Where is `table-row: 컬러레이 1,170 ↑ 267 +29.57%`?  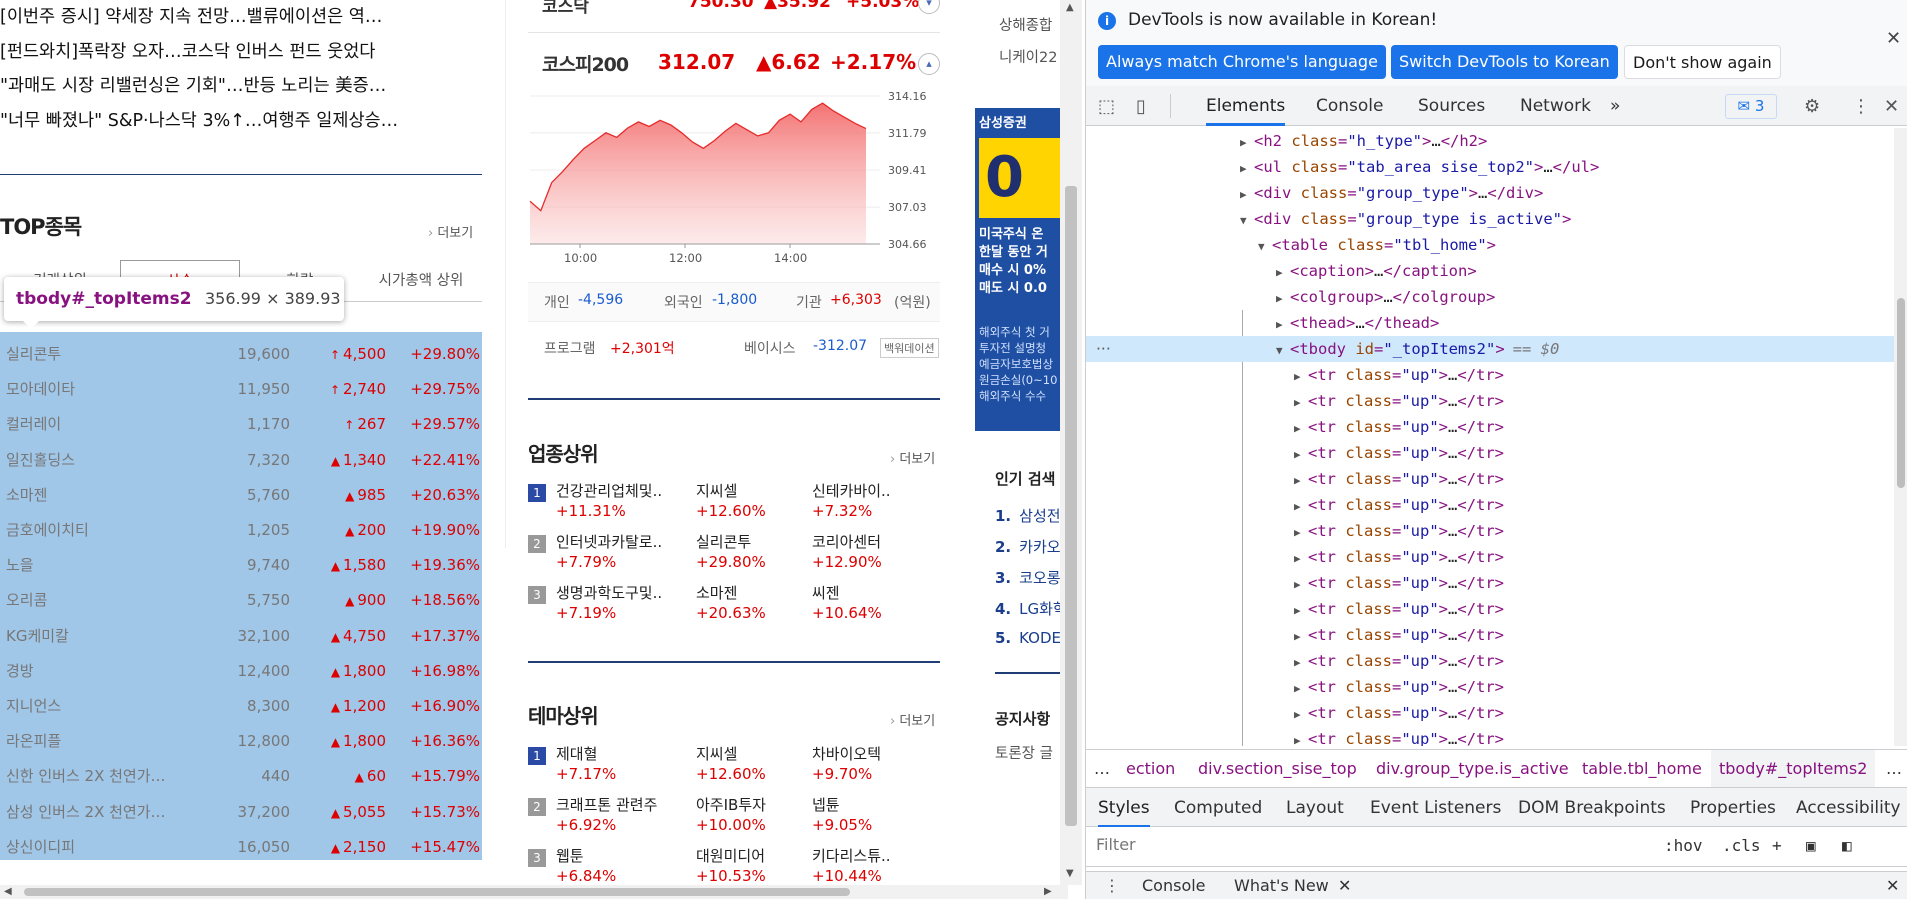
table-row: 컬러레이 1,170 ↑ 267 +29.57% is located at coordinates (241, 424).